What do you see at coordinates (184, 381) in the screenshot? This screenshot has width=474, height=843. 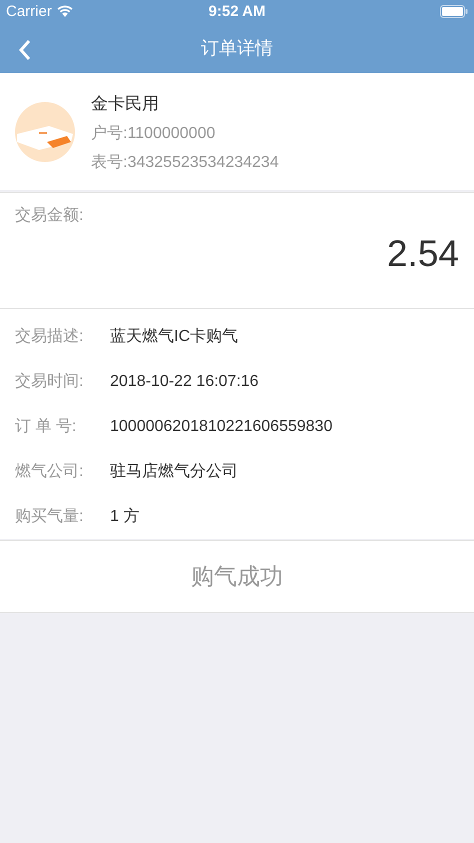 I see `detail-value: 2018-10-22 16:07:16` at bounding box center [184, 381].